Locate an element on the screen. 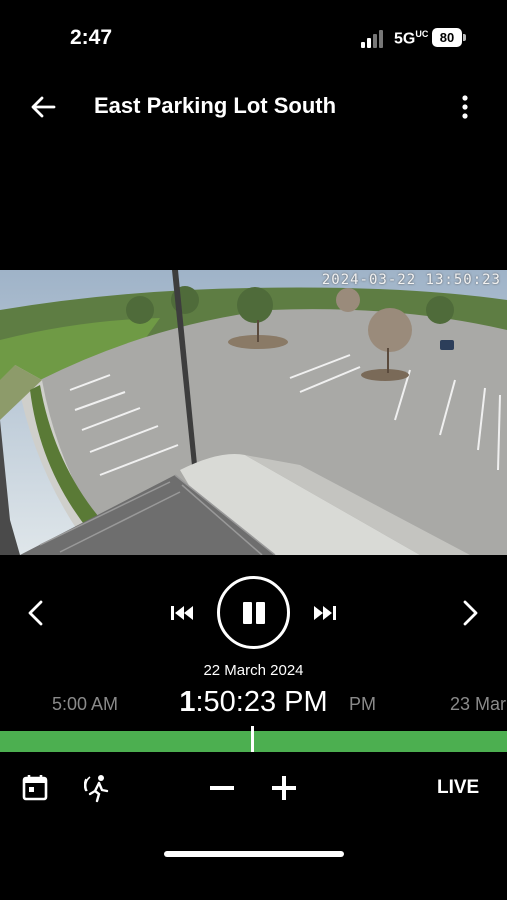  live-button: LIVE is located at coordinates (458, 788).